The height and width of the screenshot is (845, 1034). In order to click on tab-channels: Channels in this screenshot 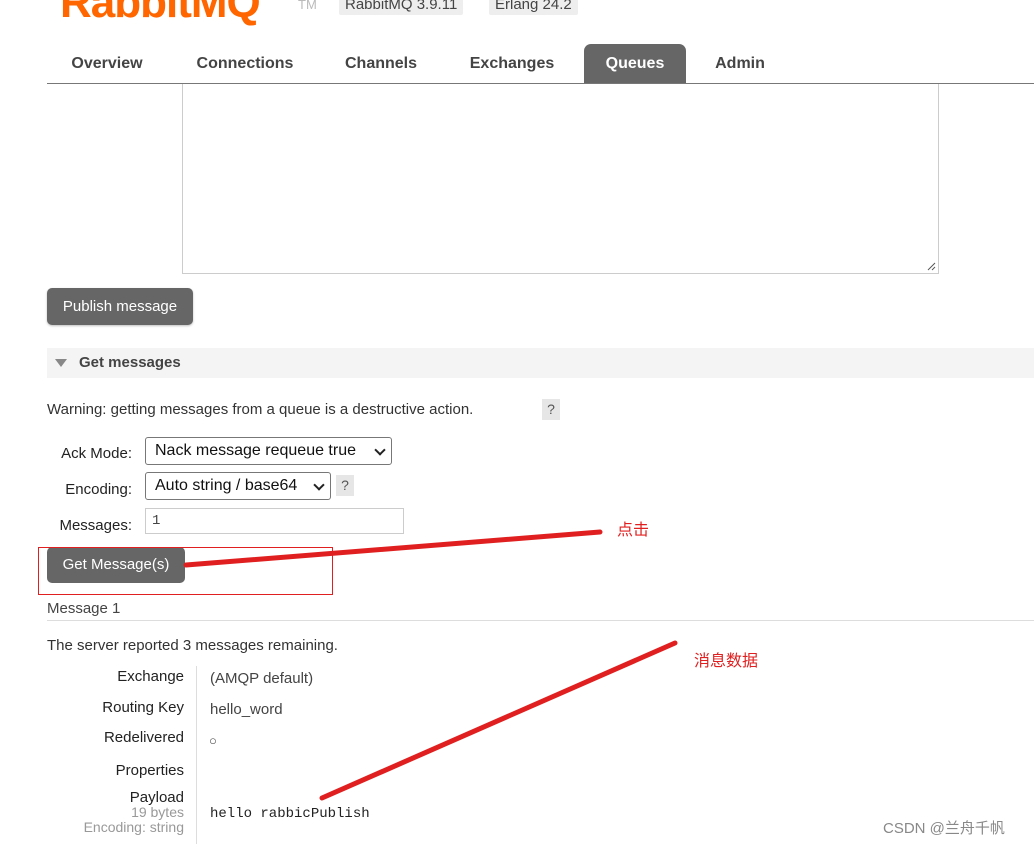, I will do `click(381, 63)`.